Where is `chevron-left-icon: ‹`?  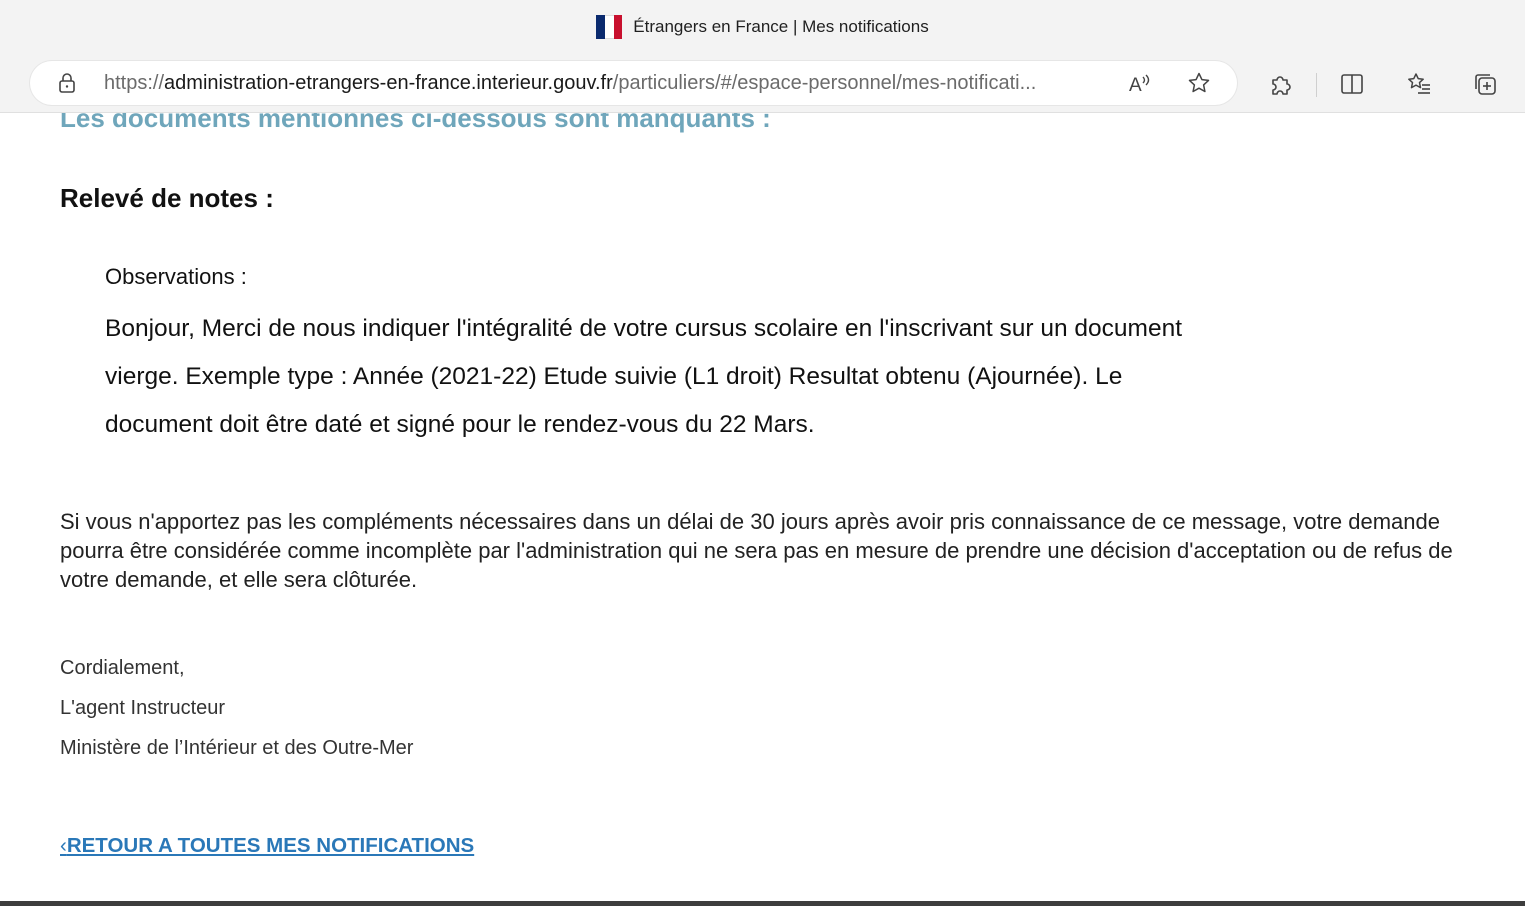 chevron-left-icon: ‹ is located at coordinates (63, 845).